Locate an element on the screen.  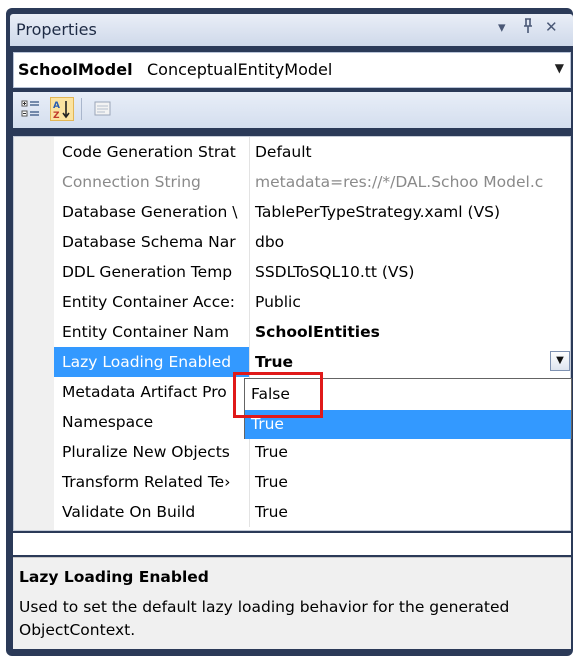
title-bar: Properties ▾ ✕ is located at coordinates (291, 30).